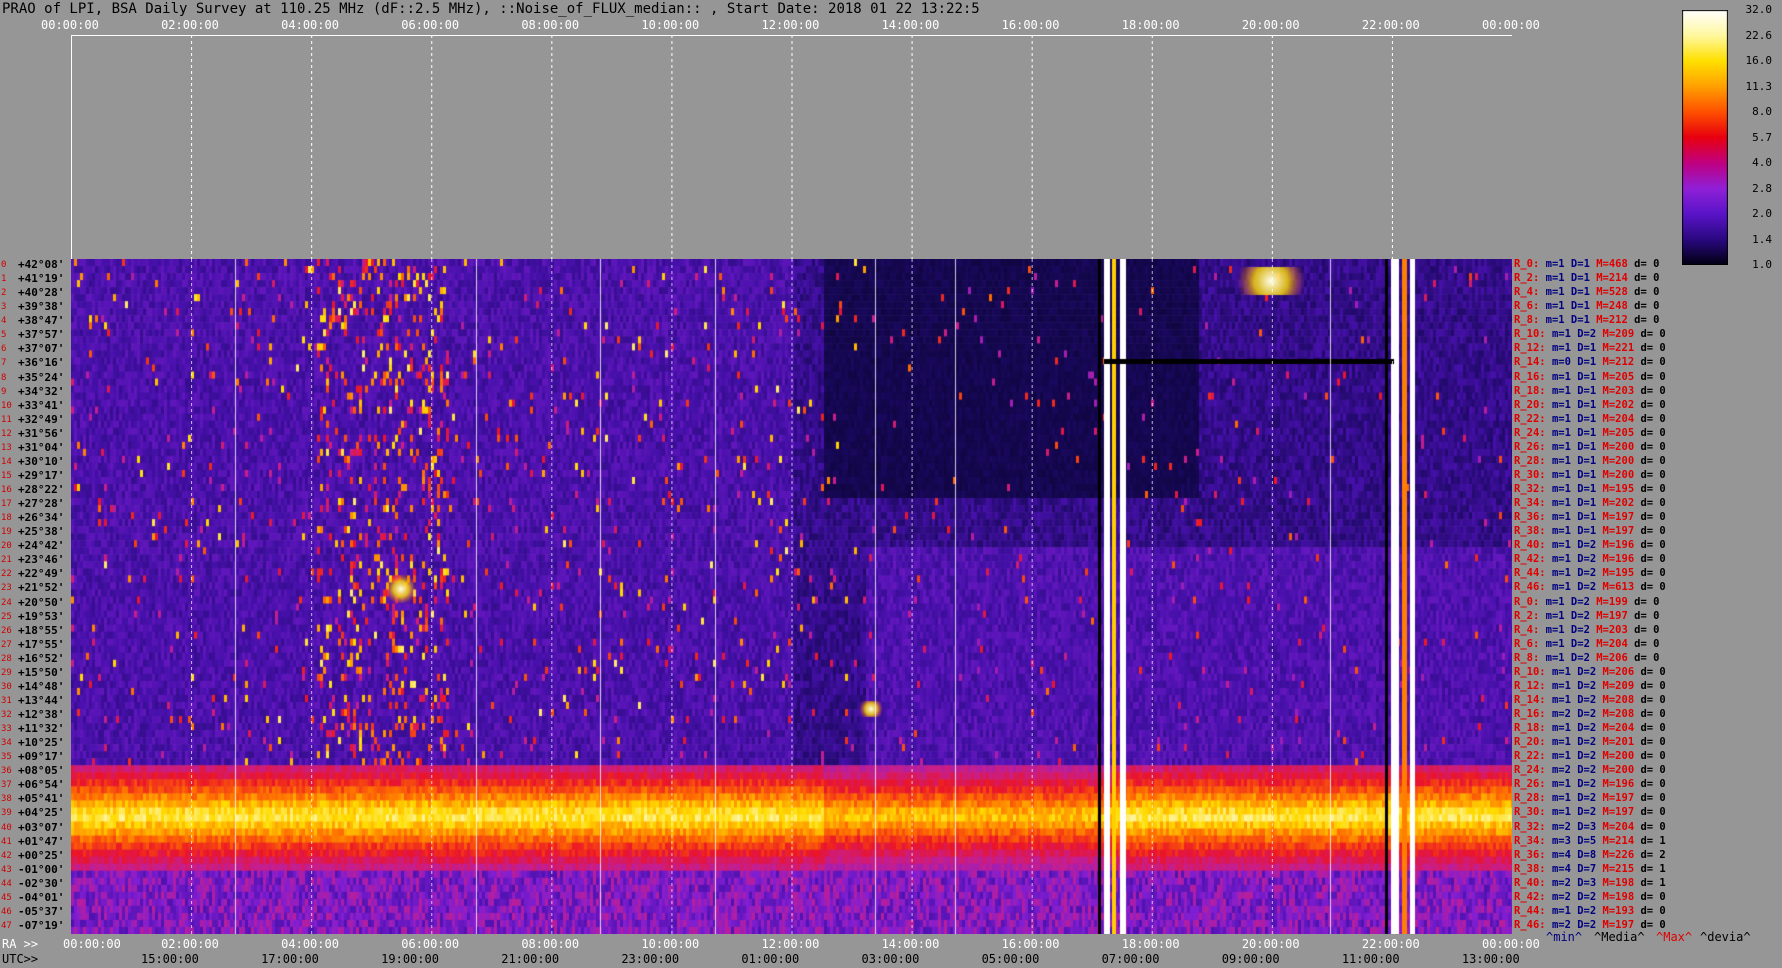 The height and width of the screenshot is (968, 1782). I want to click on receiver-median: D=5, so click(1587, 840).